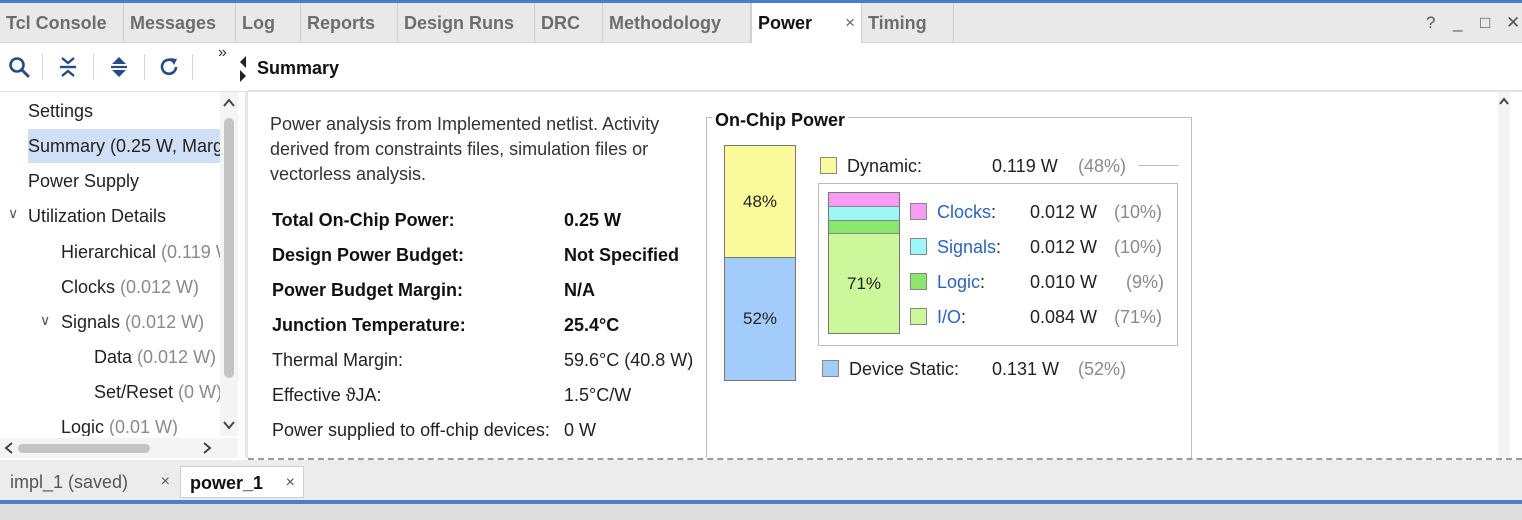 The height and width of the screenshot is (520, 1522). I want to click on tree-item-label: Signals, so click(91, 322).